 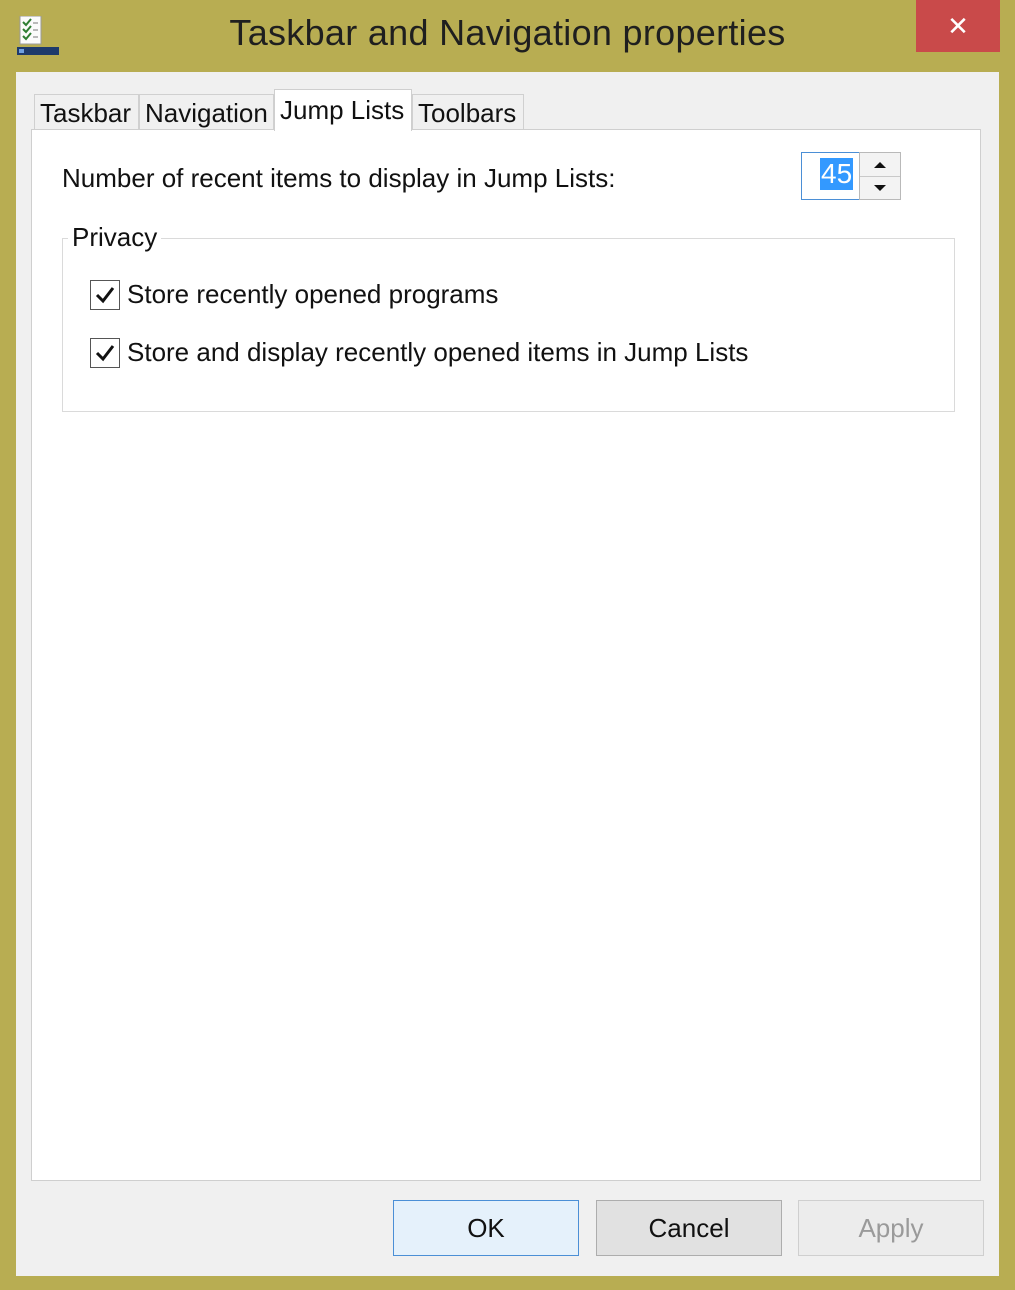 I want to click on close-button: ✕, so click(x=958, y=26).